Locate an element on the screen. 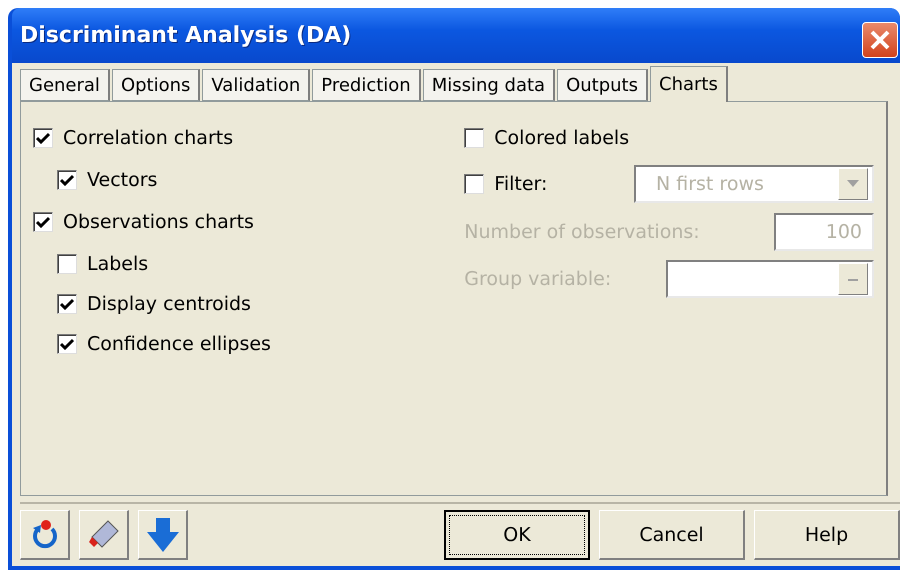 This screenshot has height=574, width=900. down-button is located at coordinates (163, 535).